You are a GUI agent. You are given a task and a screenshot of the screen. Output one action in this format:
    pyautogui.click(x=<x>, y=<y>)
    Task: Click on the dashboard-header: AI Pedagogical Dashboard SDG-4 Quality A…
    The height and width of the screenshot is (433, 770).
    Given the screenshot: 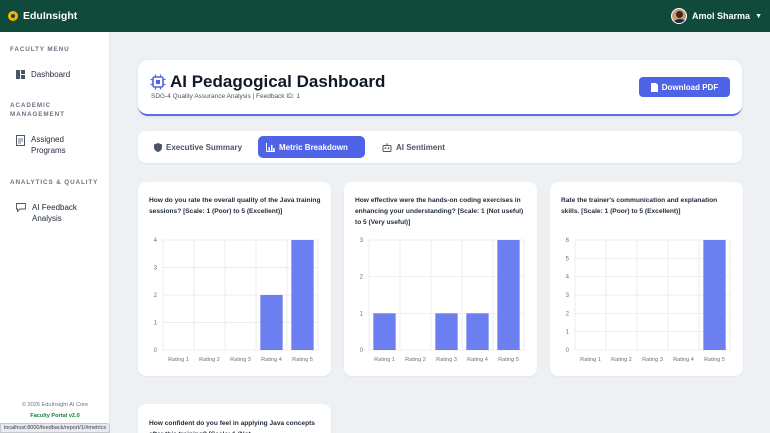 What is the action you would take?
    pyautogui.click(x=440, y=88)
    